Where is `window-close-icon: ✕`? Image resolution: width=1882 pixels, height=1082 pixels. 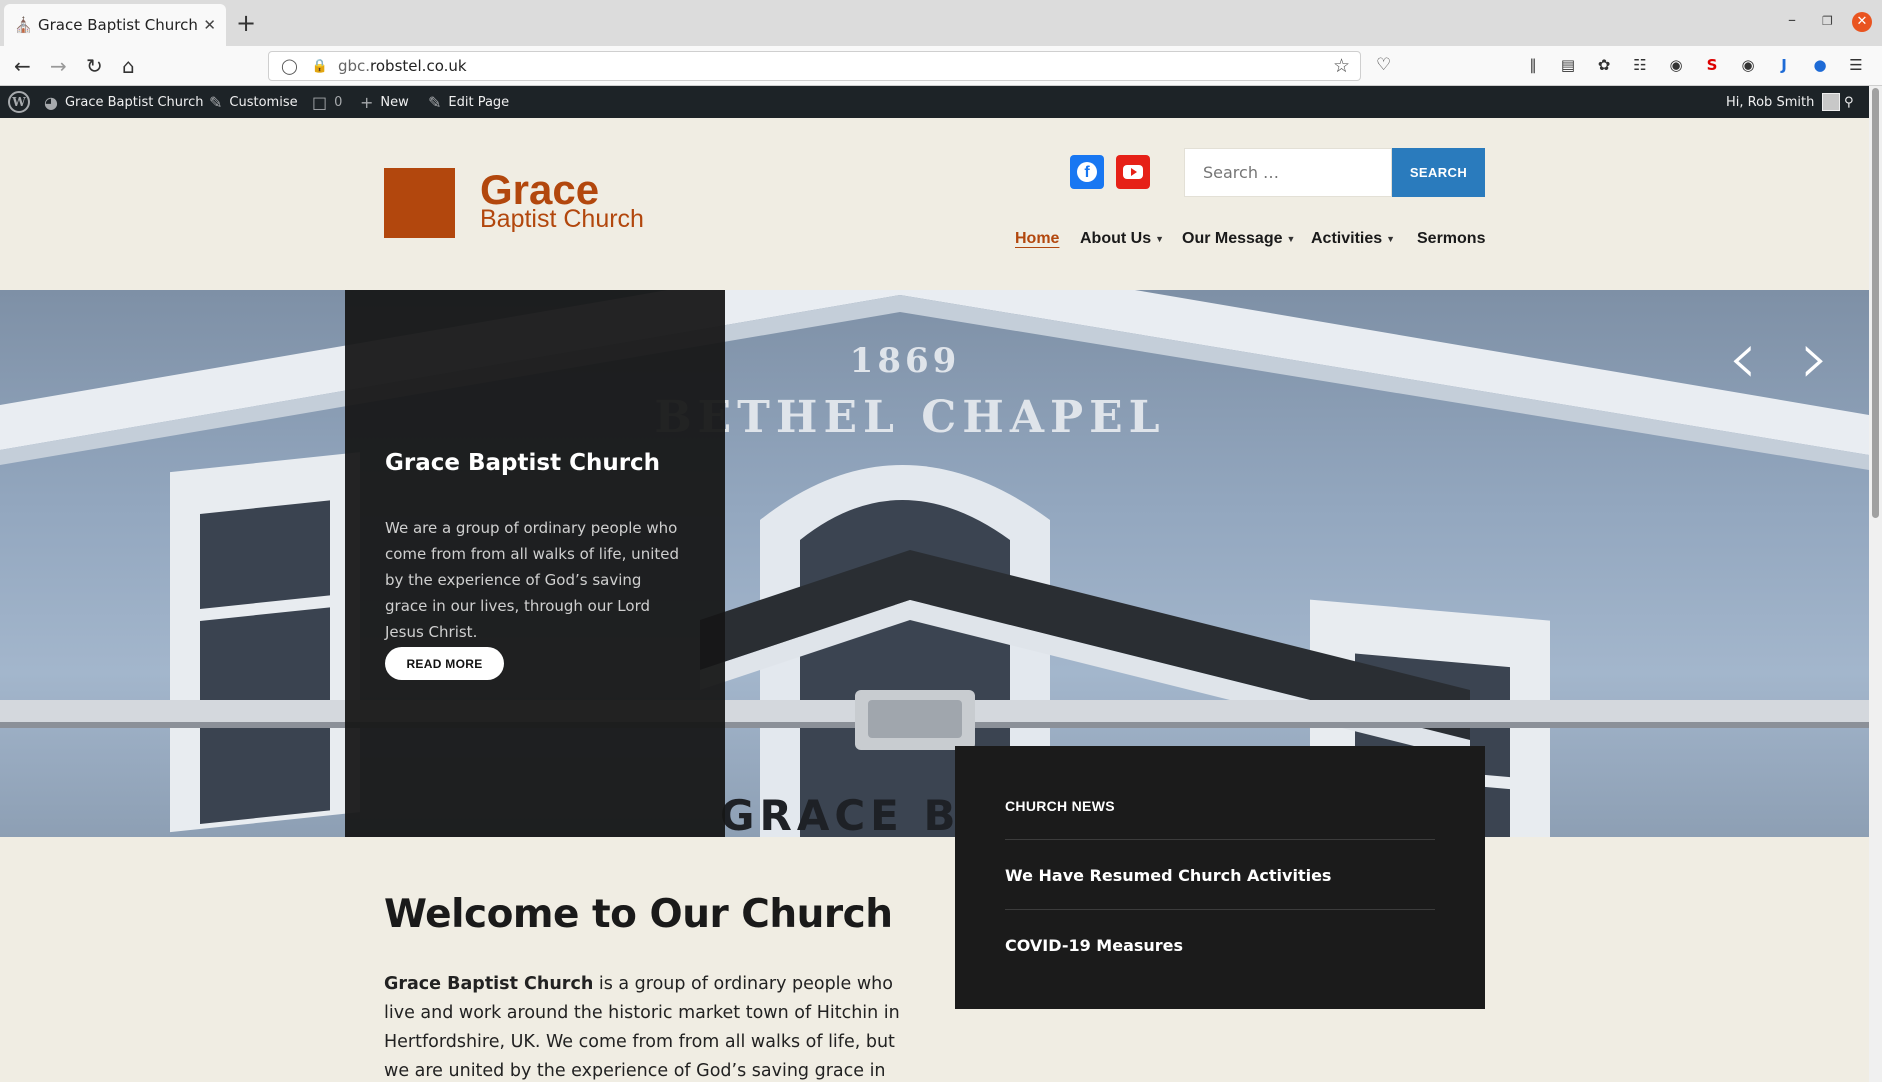
window-close-icon: ✕ is located at coordinates (1862, 22).